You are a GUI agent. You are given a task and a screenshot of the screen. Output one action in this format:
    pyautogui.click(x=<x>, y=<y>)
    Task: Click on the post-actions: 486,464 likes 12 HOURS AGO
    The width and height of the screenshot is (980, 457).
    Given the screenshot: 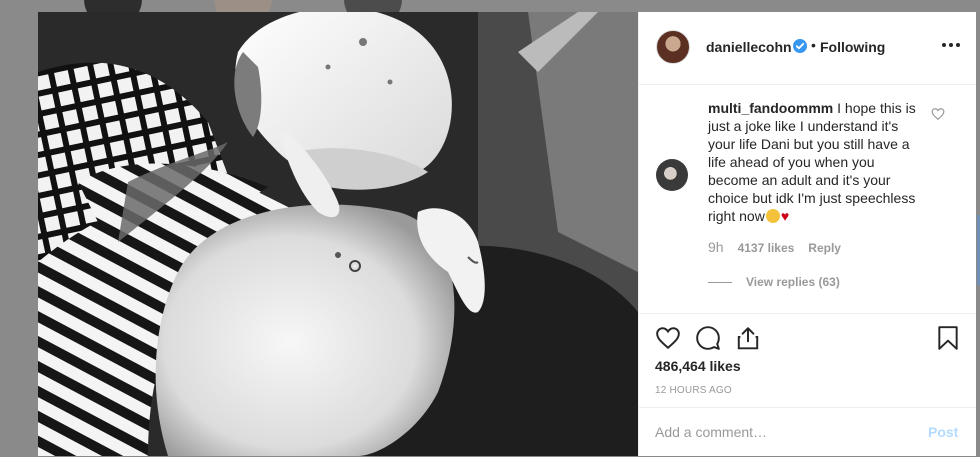 What is the action you would take?
    pyautogui.click(x=807, y=360)
    